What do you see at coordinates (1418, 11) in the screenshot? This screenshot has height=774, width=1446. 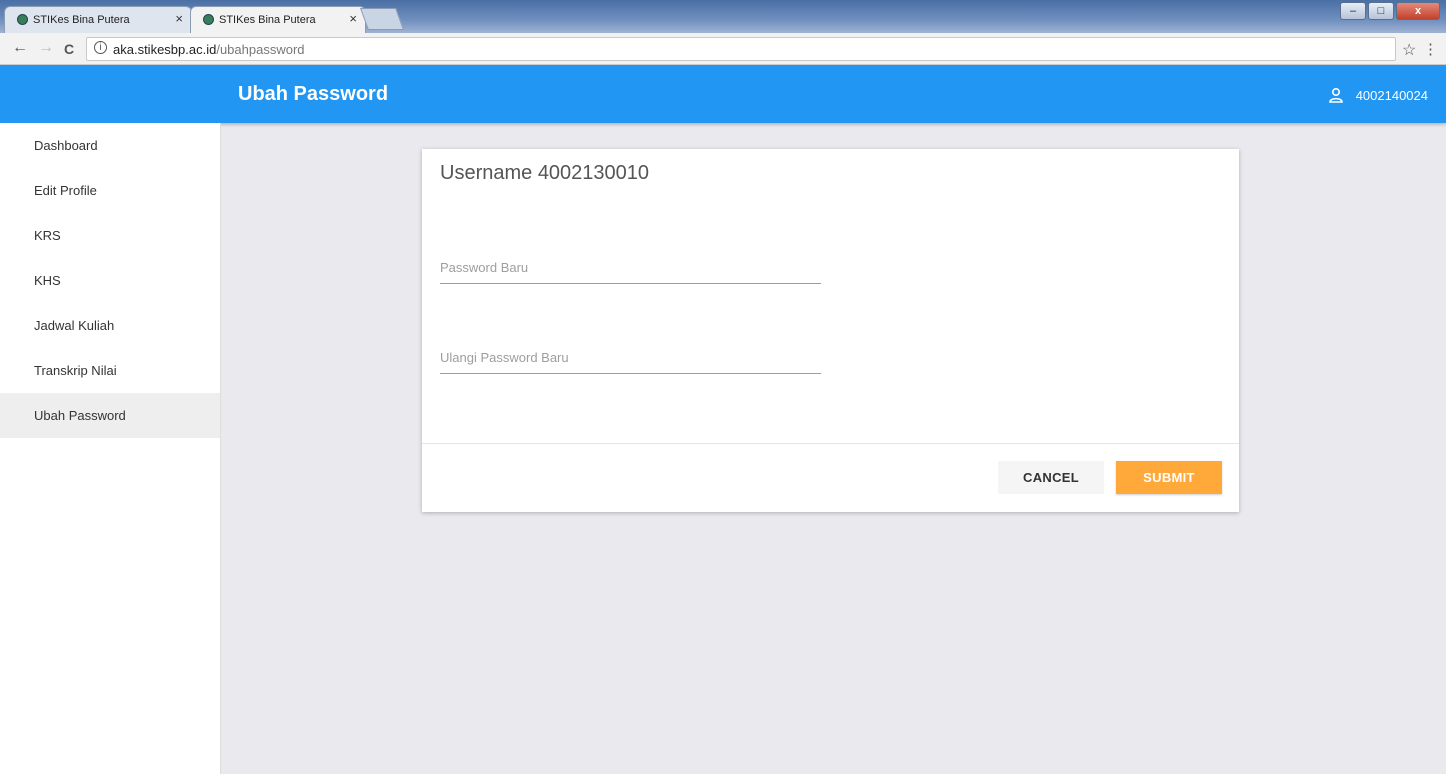 I see `window-close-button: x` at bounding box center [1418, 11].